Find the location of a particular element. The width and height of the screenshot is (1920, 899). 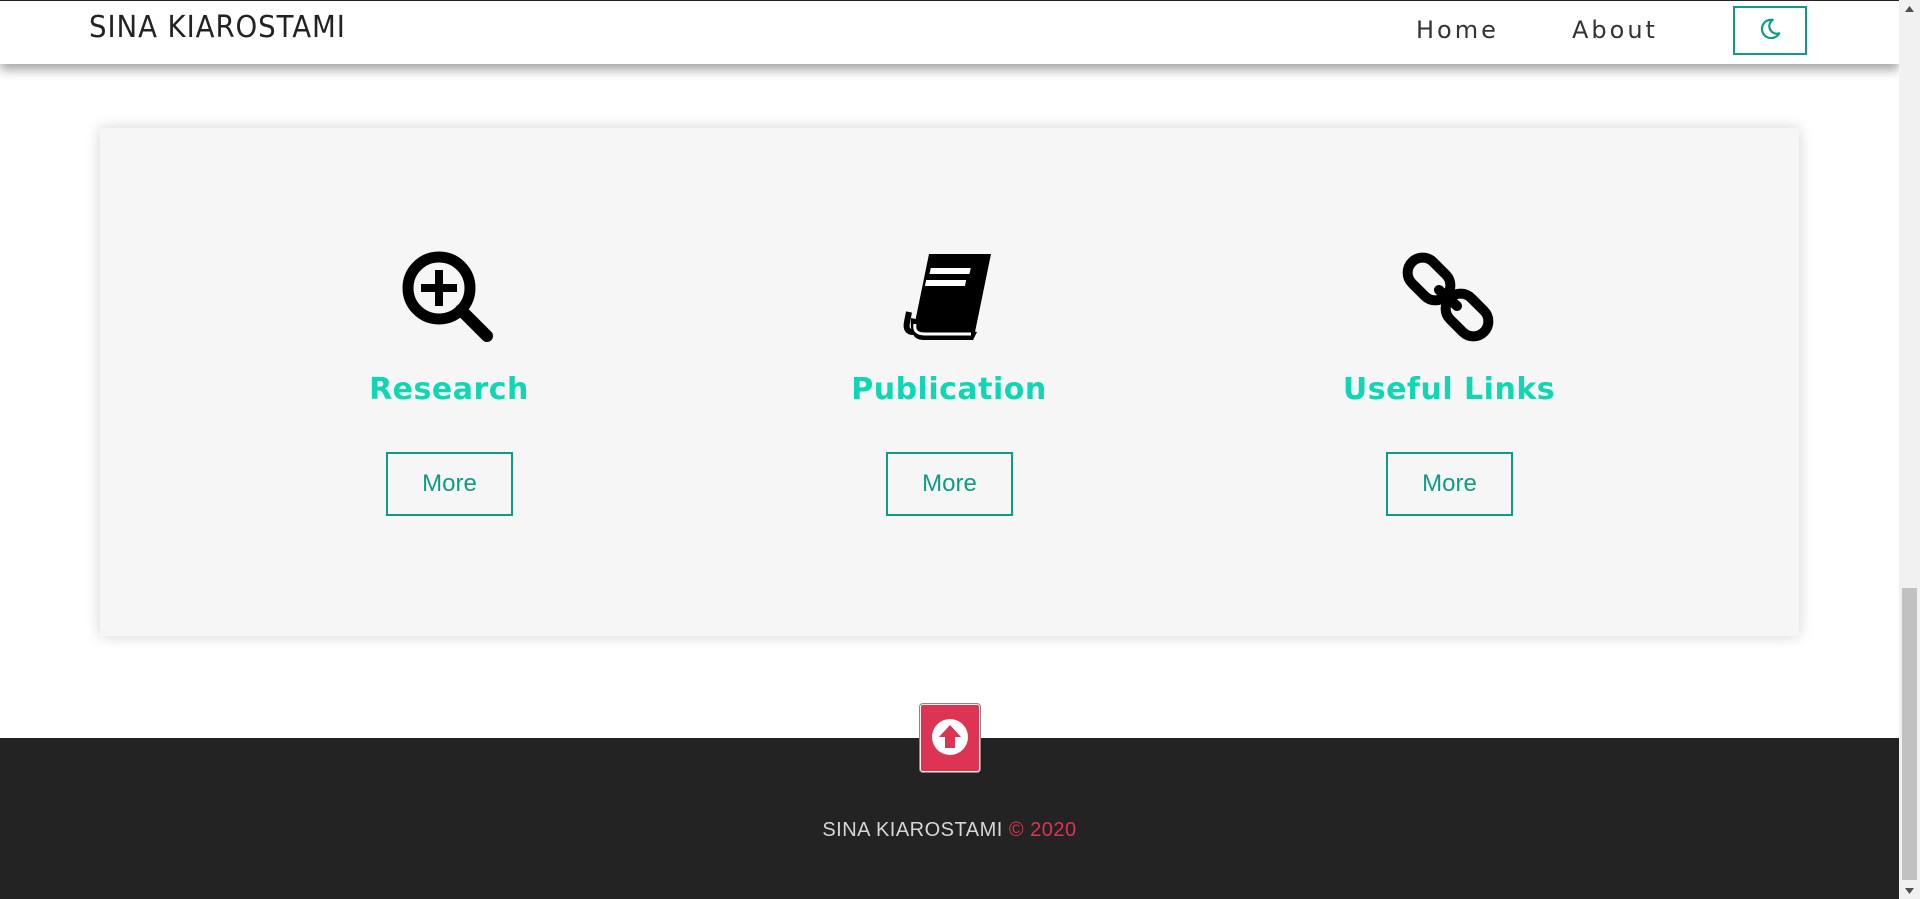

card-title-publication: Publication is located at coordinates (949, 389).